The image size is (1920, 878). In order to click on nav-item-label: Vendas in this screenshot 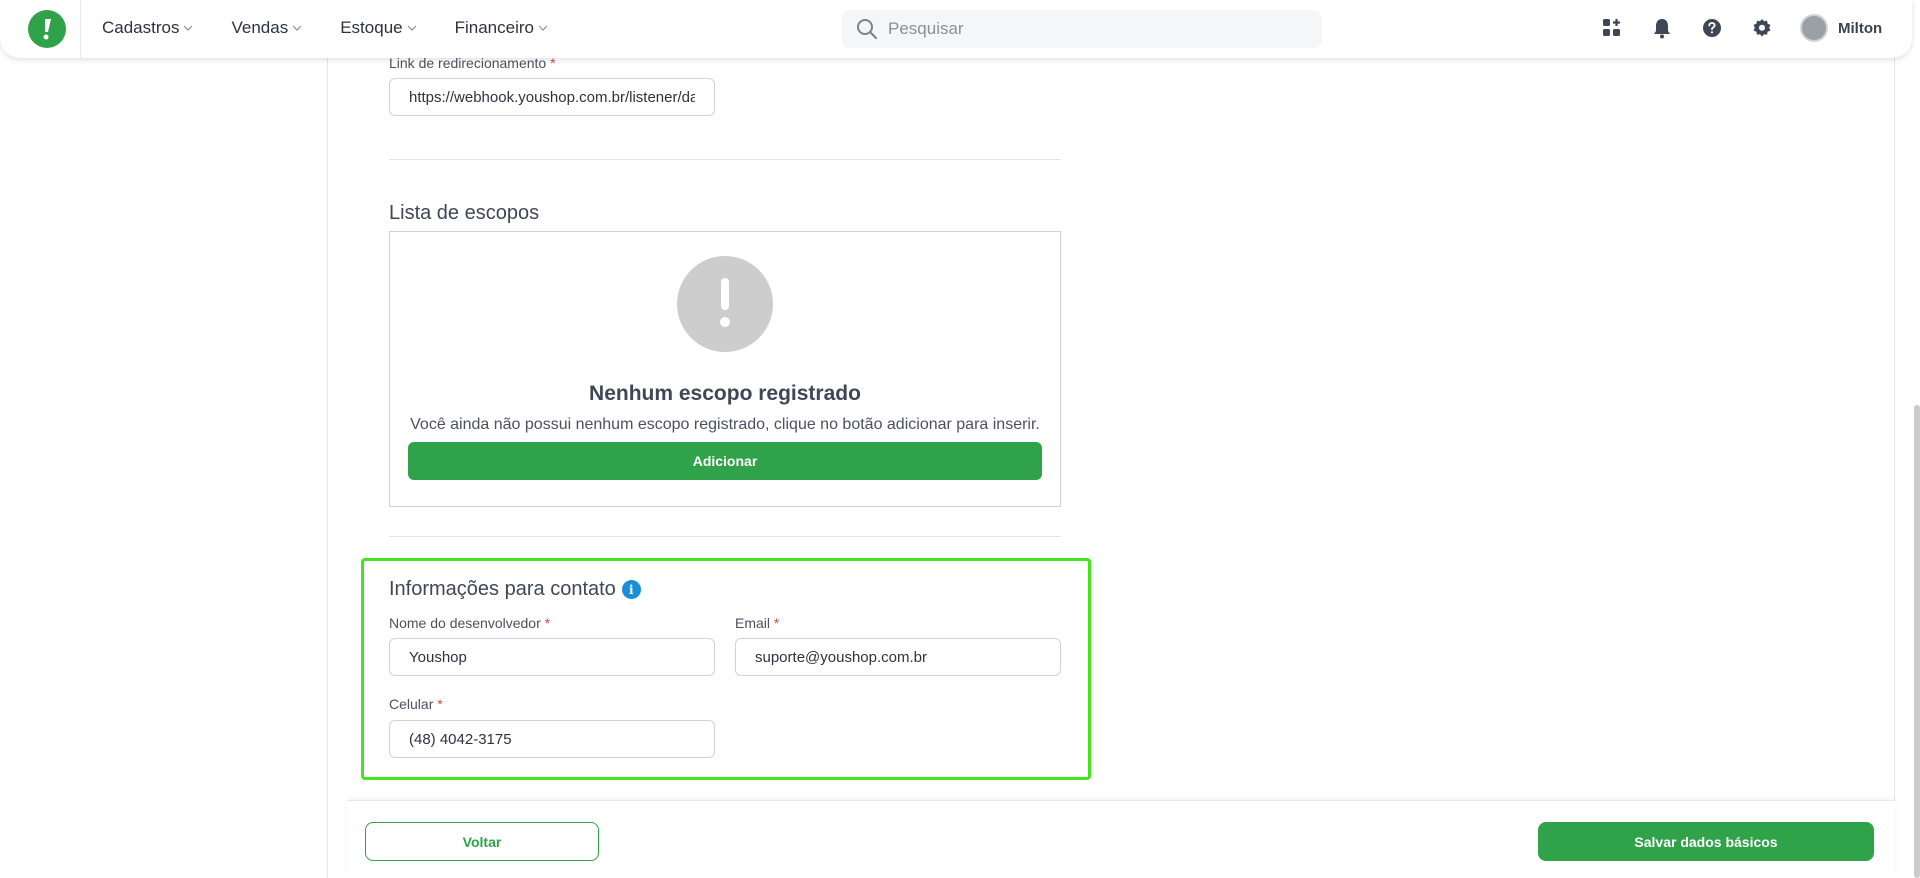, I will do `click(260, 27)`.